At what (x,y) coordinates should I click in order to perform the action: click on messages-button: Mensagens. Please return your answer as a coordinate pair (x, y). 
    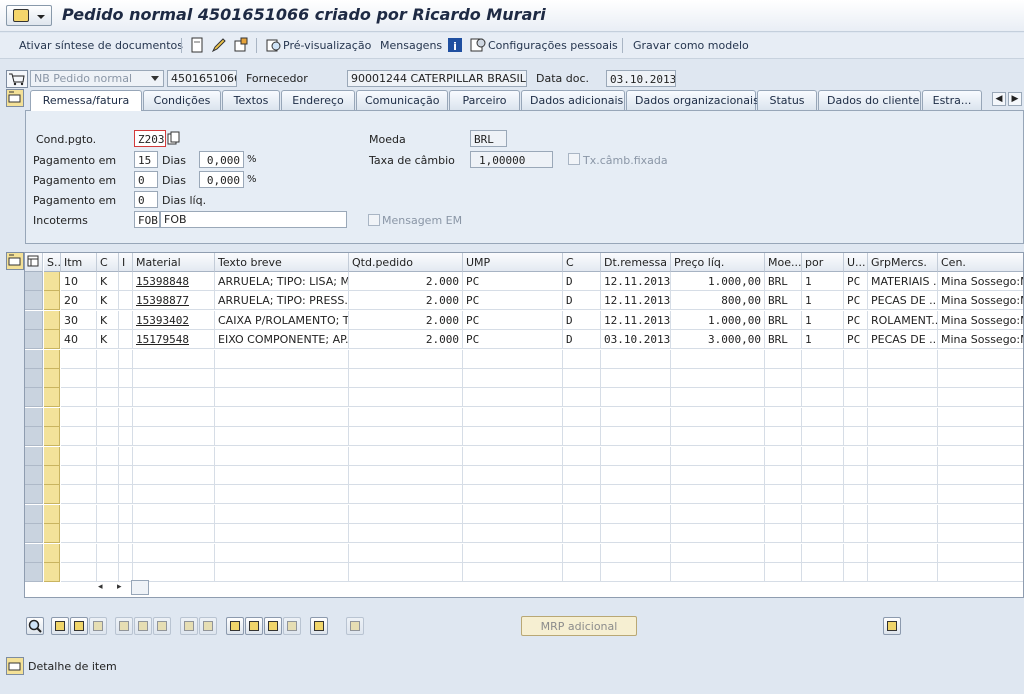
    Looking at the image, I should click on (411, 45).